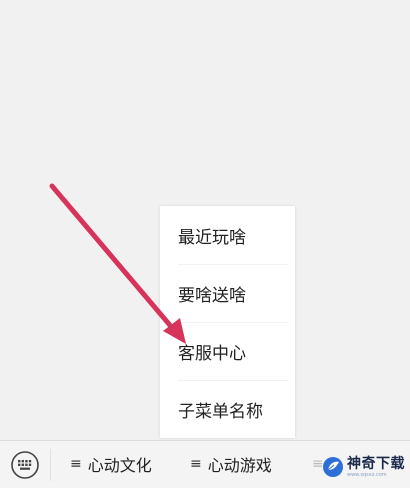 The image size is (410, 488). I want to click on logo-name: 神奇下载, so click(376, 463).